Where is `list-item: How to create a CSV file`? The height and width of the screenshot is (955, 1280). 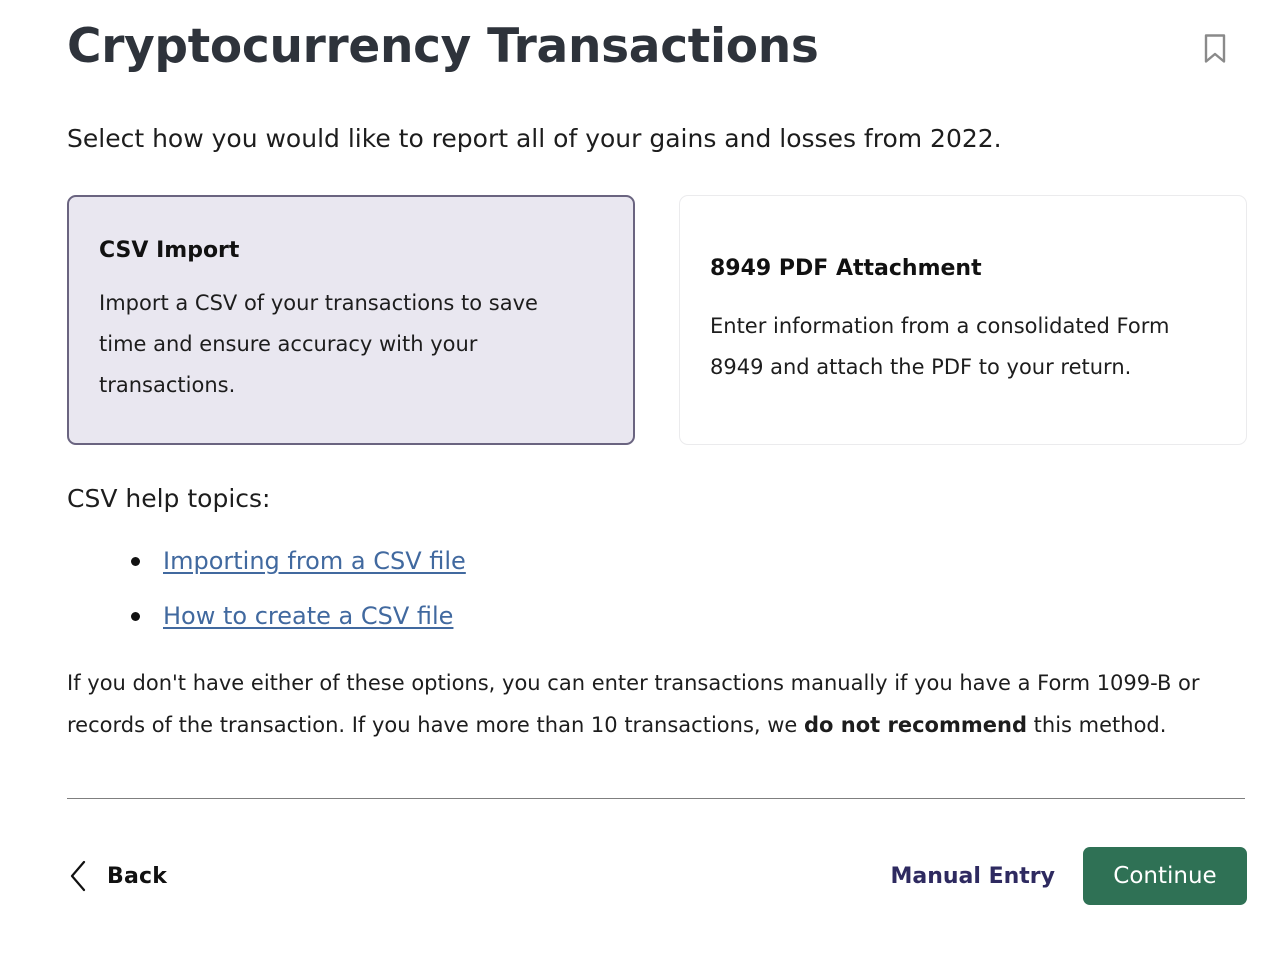
list-item: How to create a CSV file is located at coordinates (266, 616).